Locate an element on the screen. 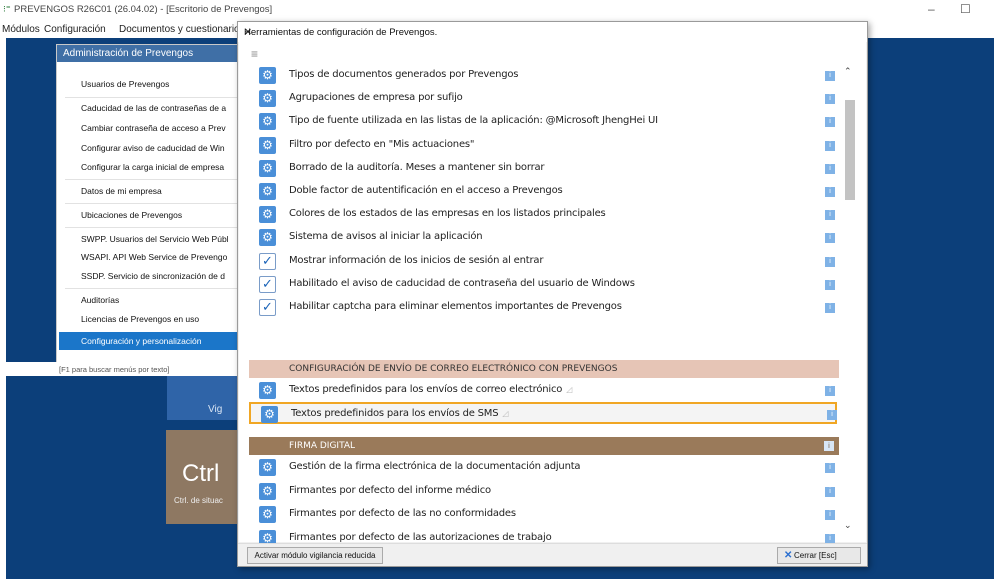 Image resolution: width=994 pixels, height=579 pixels. config-row-label: Agrupaciones de empresa por sufijo is located at coordinates (376, 97).